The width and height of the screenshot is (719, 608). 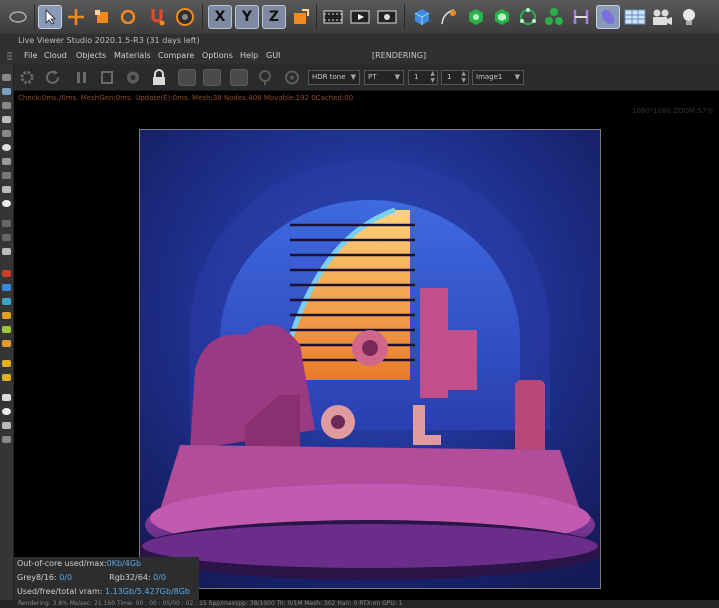 What do you see at coordinates (455, 77) in the screenshot?
I see `value-b-spinner: 1 ▲ ▼` at bounding box center [455, 77].